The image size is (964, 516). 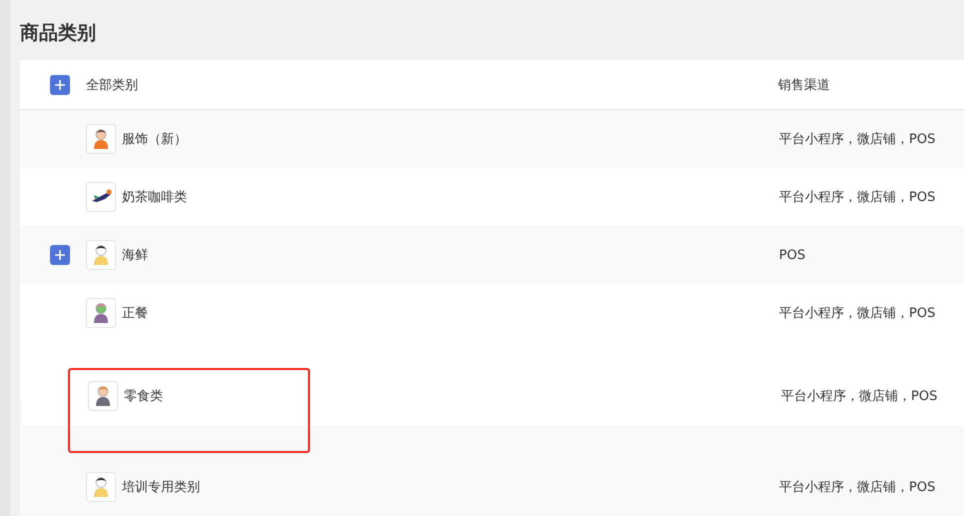 What do you see at coordinates (144, 396) in the screenshot?
I see `category-name: 零食类` at bounding box center [144, 396].